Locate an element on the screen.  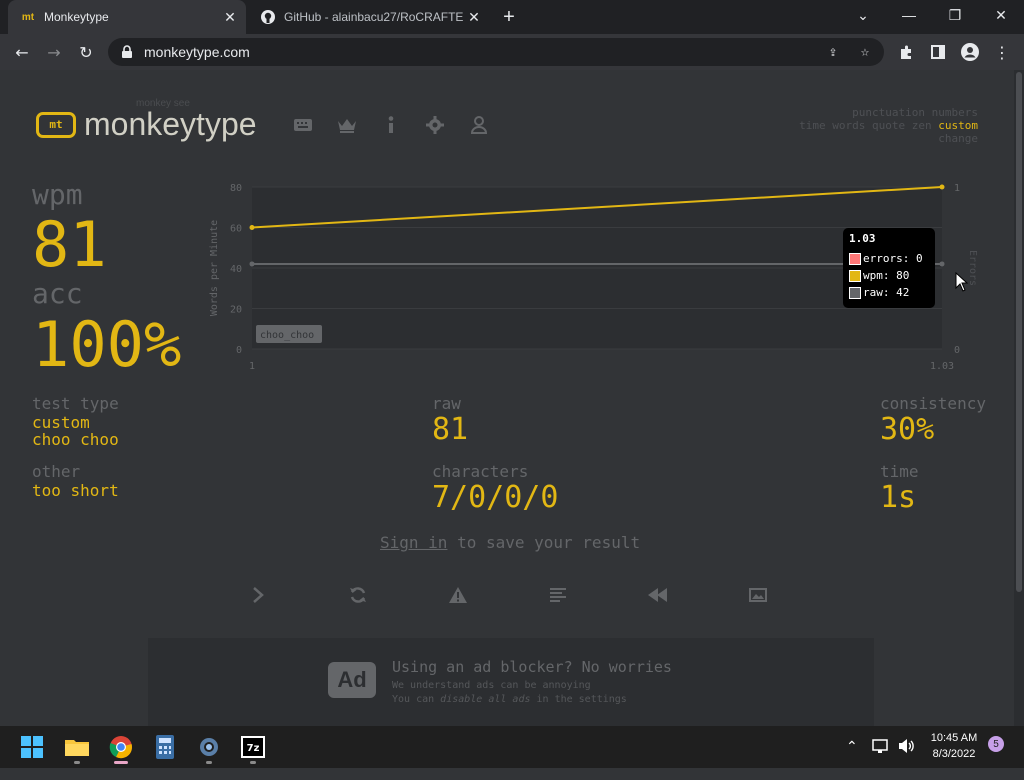
crown-icon is located at coordinates (347, 125).